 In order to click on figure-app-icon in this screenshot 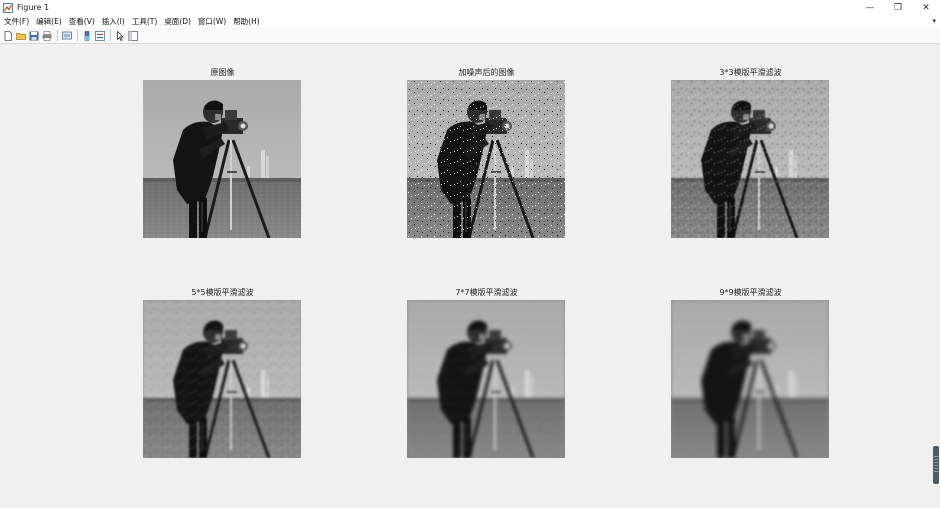, I will do `click(8, 7)`.